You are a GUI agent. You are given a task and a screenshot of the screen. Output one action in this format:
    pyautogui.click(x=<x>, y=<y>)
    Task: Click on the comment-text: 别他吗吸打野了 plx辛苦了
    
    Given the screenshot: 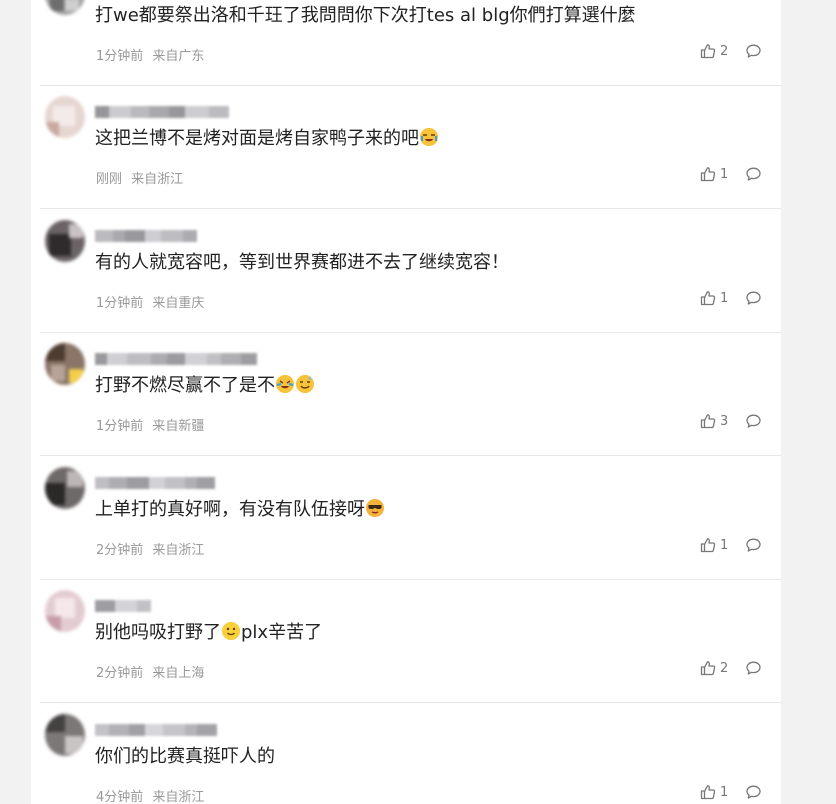 What is the action you would take?
    pyautogui.click(x=209, y=632)
    